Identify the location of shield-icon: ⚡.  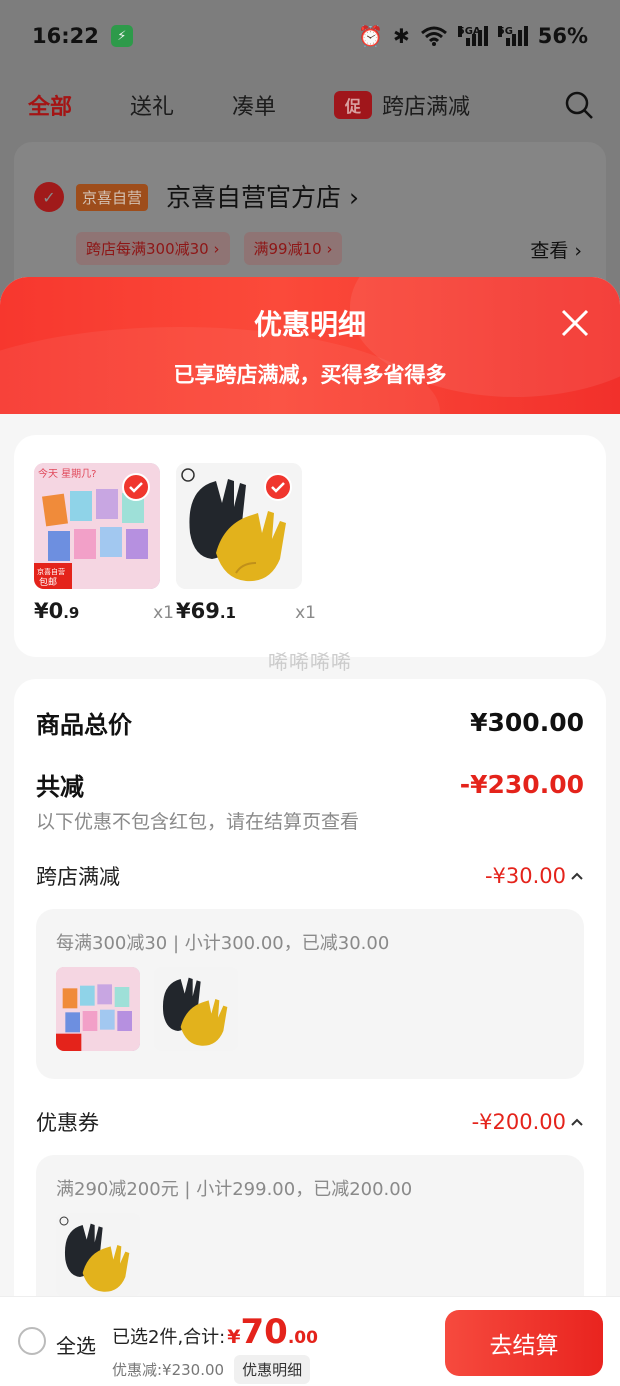
(121, 36).